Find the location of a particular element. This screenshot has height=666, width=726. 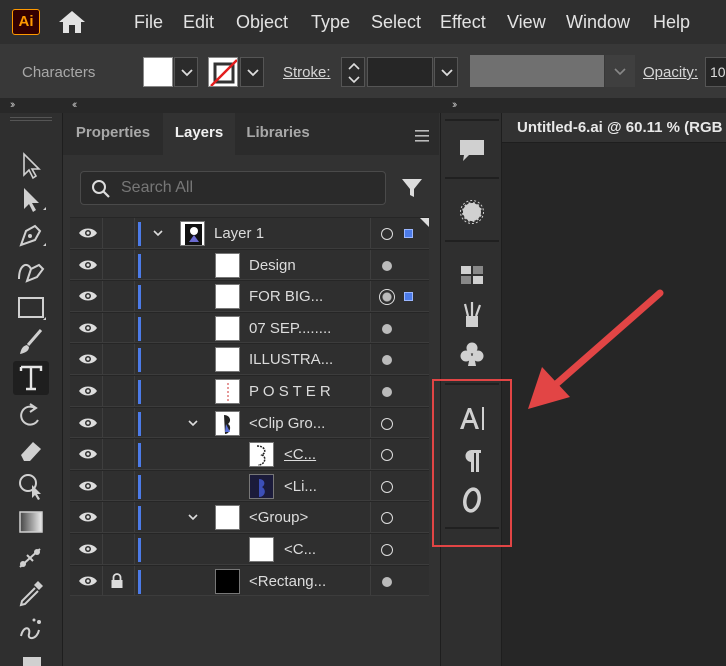

puppet-warp-tool is located at coordinates (31, 485).